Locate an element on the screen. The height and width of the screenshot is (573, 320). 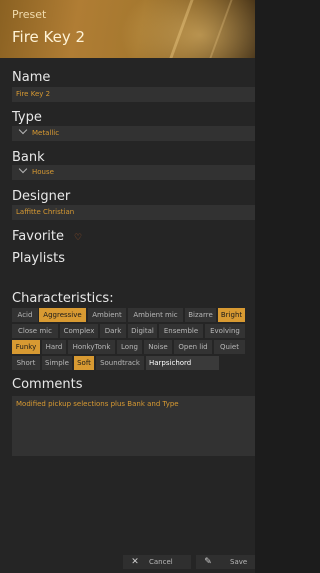
tag-chip: Ambient mic is located at coordinates (155, 315).